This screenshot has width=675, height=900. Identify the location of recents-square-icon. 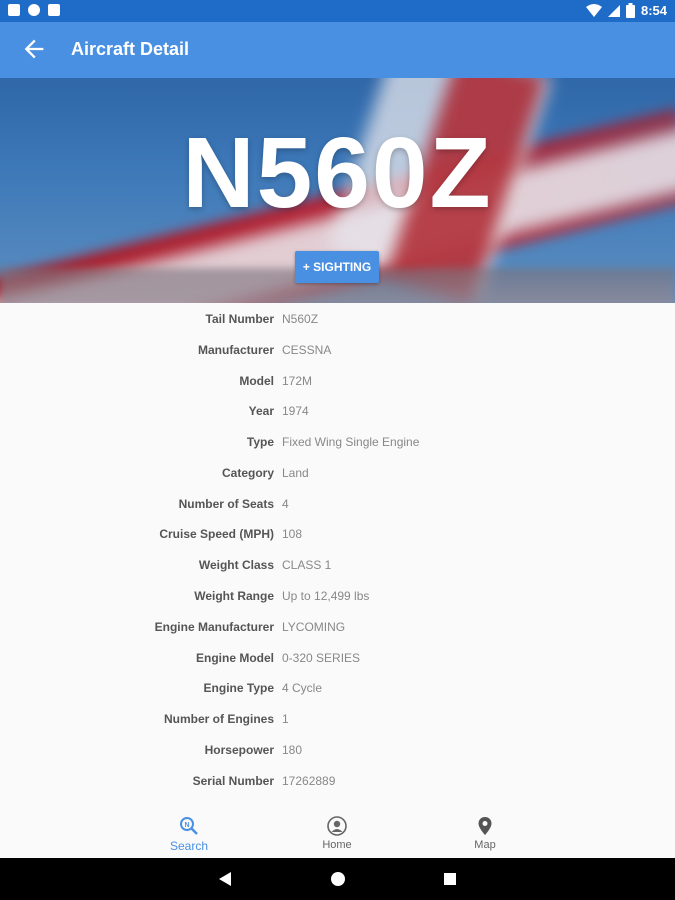
(450, 879).